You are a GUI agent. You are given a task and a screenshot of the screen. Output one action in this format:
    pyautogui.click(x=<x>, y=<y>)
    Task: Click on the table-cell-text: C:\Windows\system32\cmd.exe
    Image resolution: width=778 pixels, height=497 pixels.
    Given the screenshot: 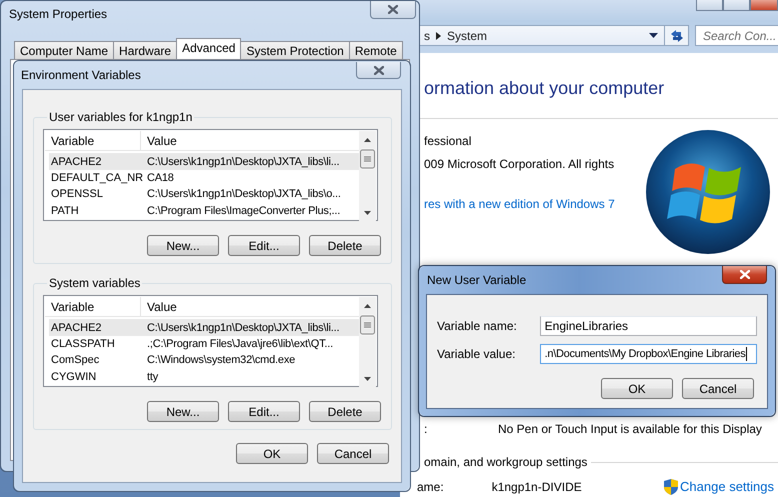 What is the action you would take?
    pyautogui.click(x=221, y=360)
    